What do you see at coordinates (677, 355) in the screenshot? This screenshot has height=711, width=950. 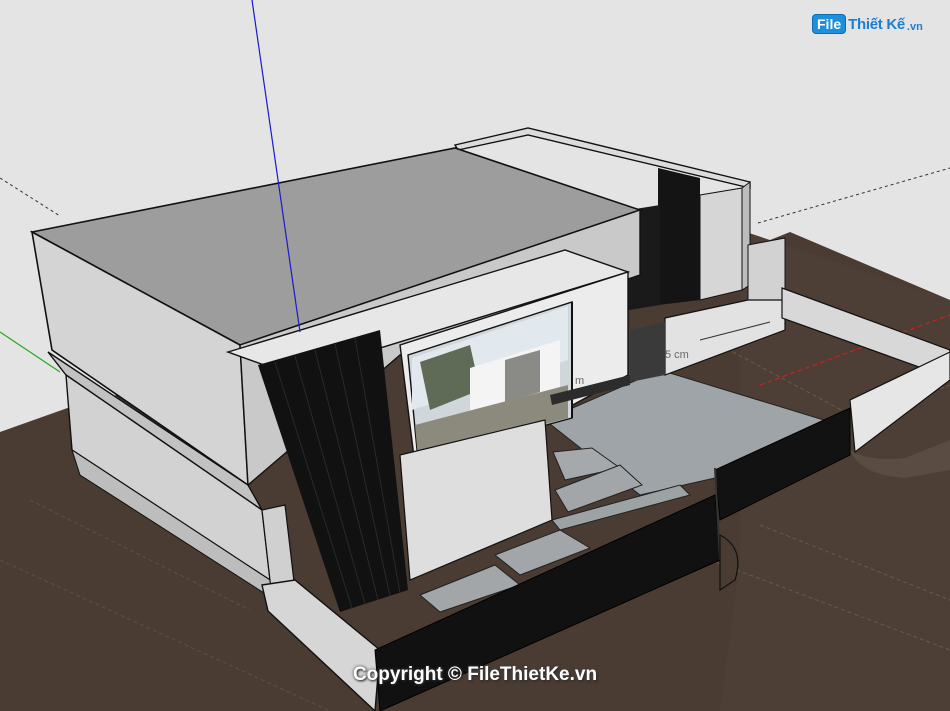 I see `dimension-label: 5 cm` at bounding box center [677, 355].